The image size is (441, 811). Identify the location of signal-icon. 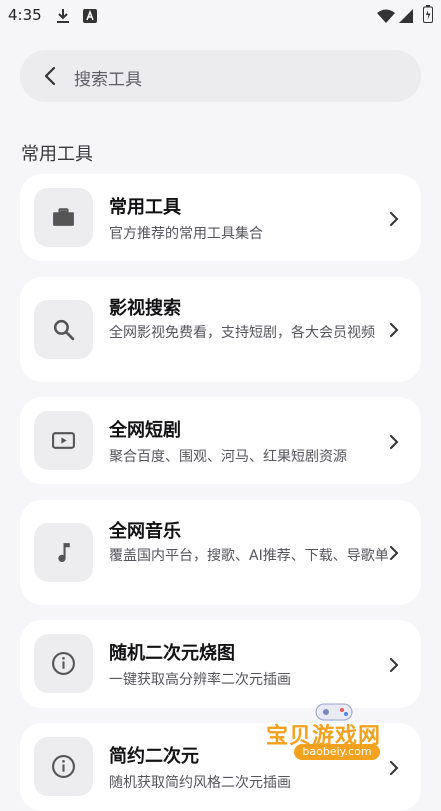
(406, 17).